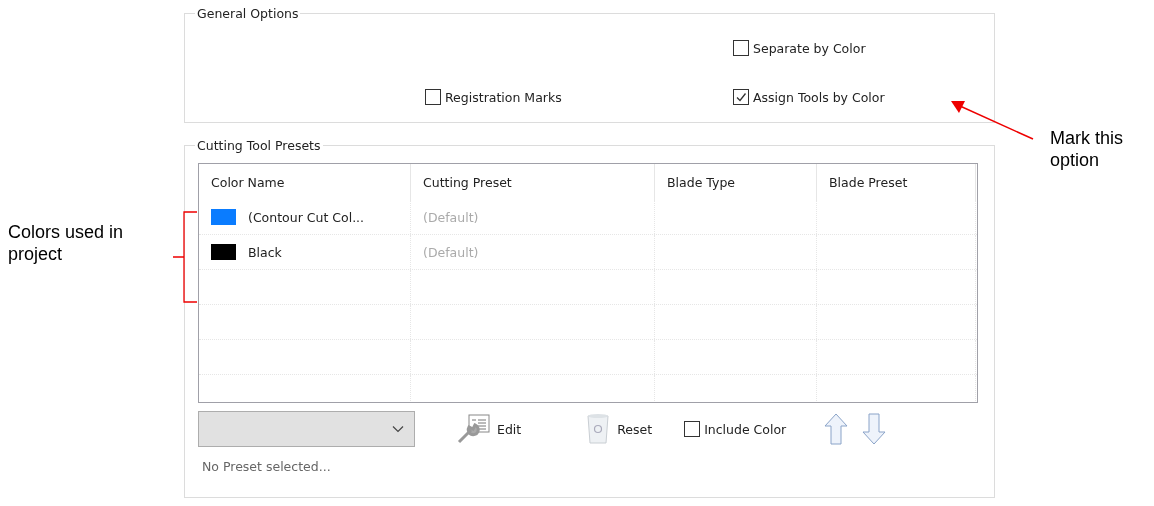  I want to click on checkbox-option: Registration Marks, so click(579, 97).